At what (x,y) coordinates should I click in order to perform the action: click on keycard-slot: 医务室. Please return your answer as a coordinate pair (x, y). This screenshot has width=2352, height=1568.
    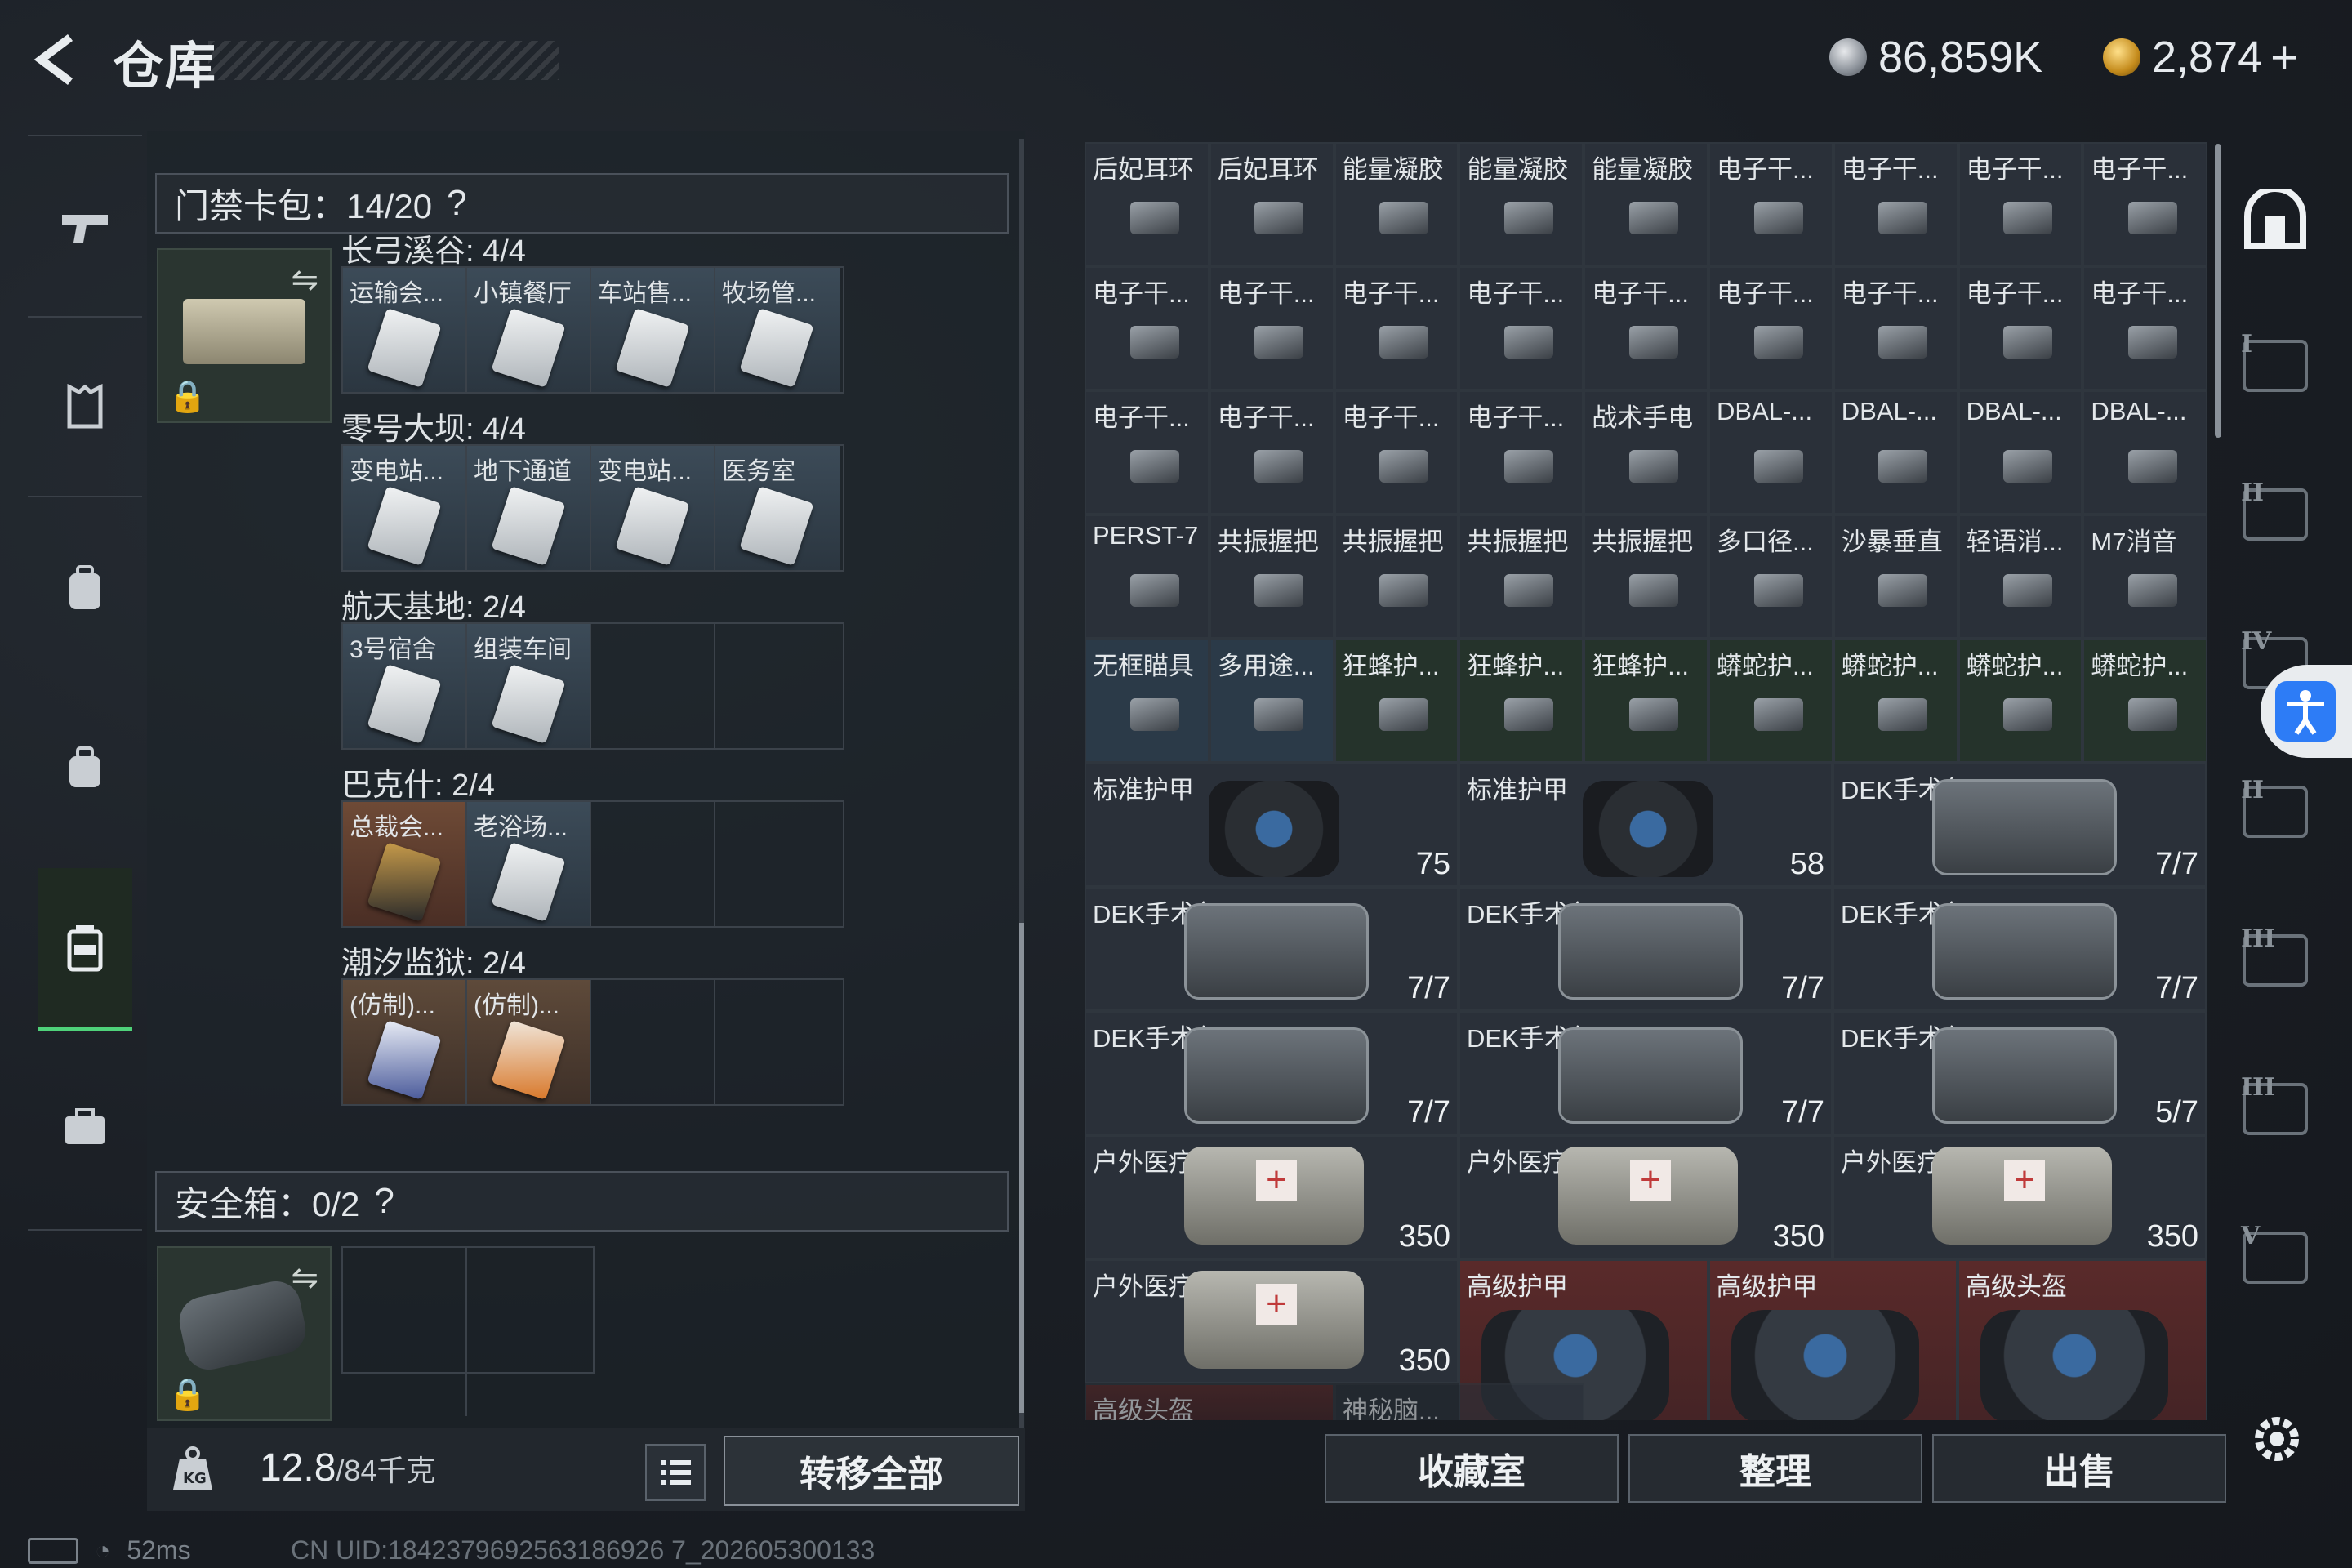
    Looking at the image, I should click on (777, 508).